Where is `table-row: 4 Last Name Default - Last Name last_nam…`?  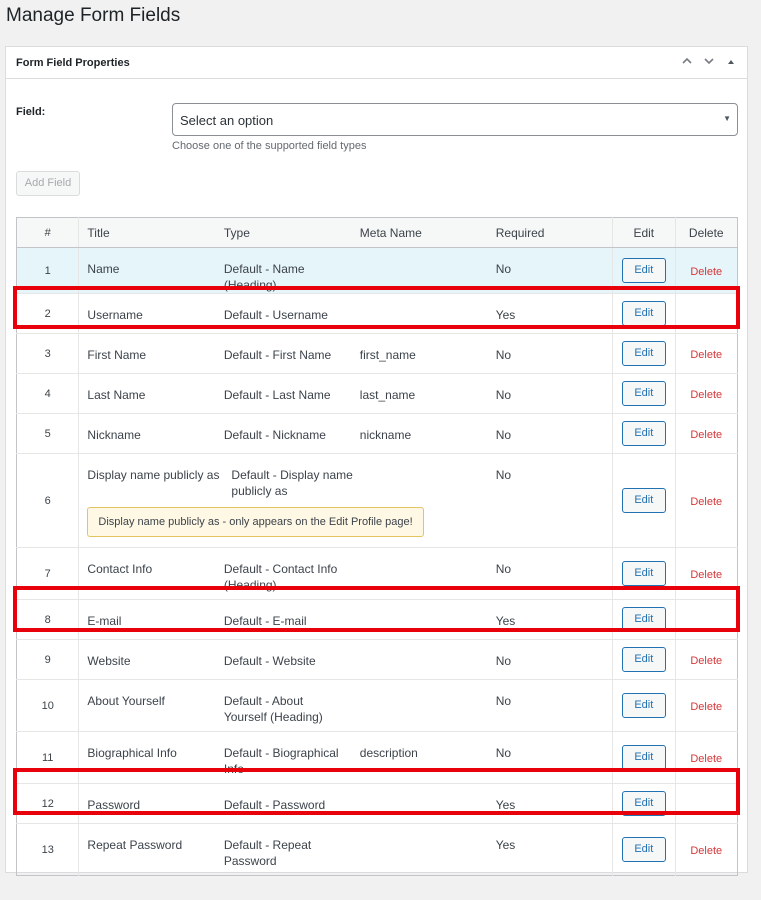 table-row: 4 Last Name Default - Last Name last_nam… is located at coordinates (377, 393).